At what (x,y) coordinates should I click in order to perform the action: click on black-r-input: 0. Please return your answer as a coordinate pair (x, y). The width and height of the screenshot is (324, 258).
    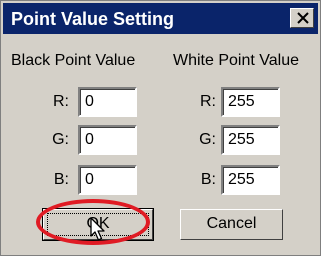
    Looking at the image, I should click on (107, 102).